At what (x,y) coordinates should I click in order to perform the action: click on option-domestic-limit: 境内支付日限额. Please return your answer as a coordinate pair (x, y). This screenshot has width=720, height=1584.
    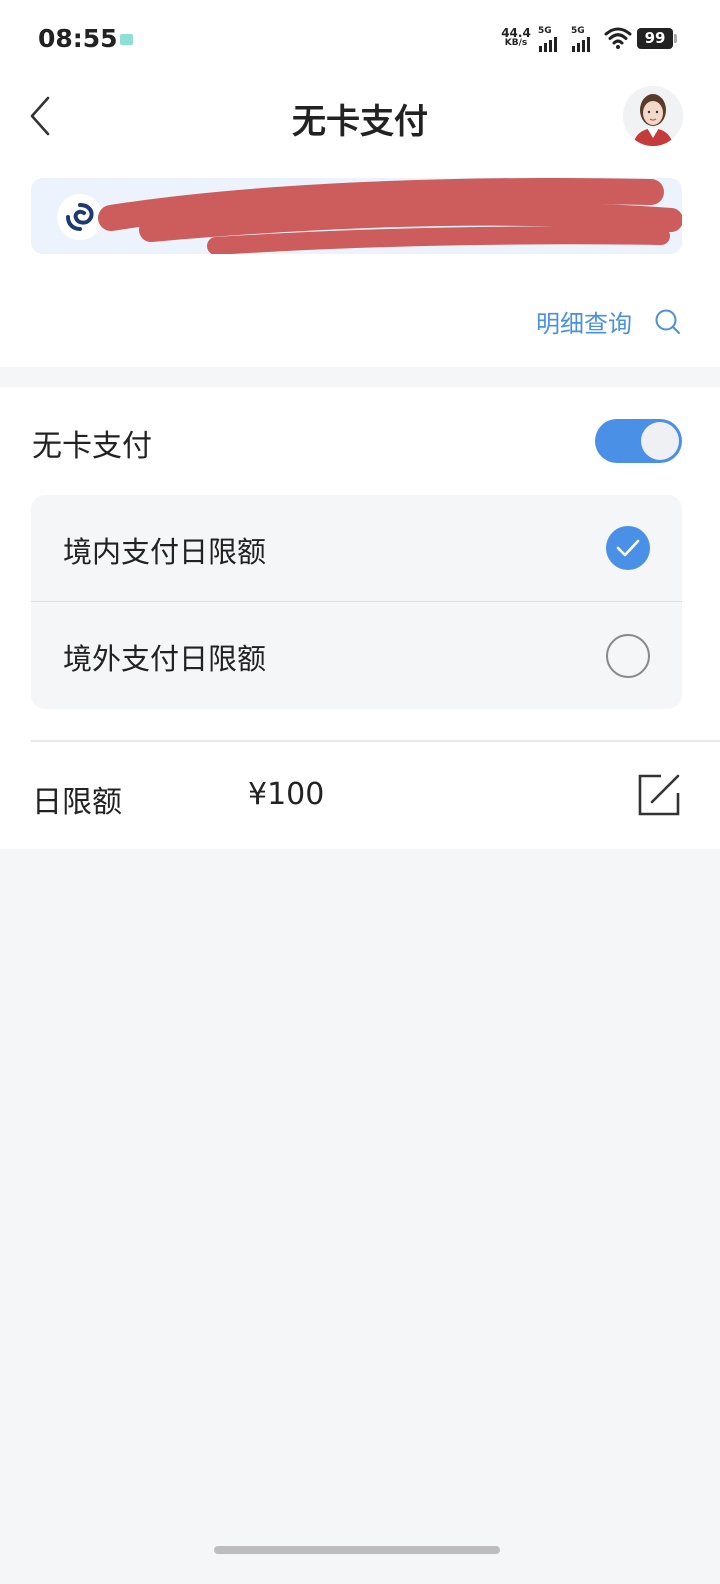
    Looking at the image, I should click on (356, 548).